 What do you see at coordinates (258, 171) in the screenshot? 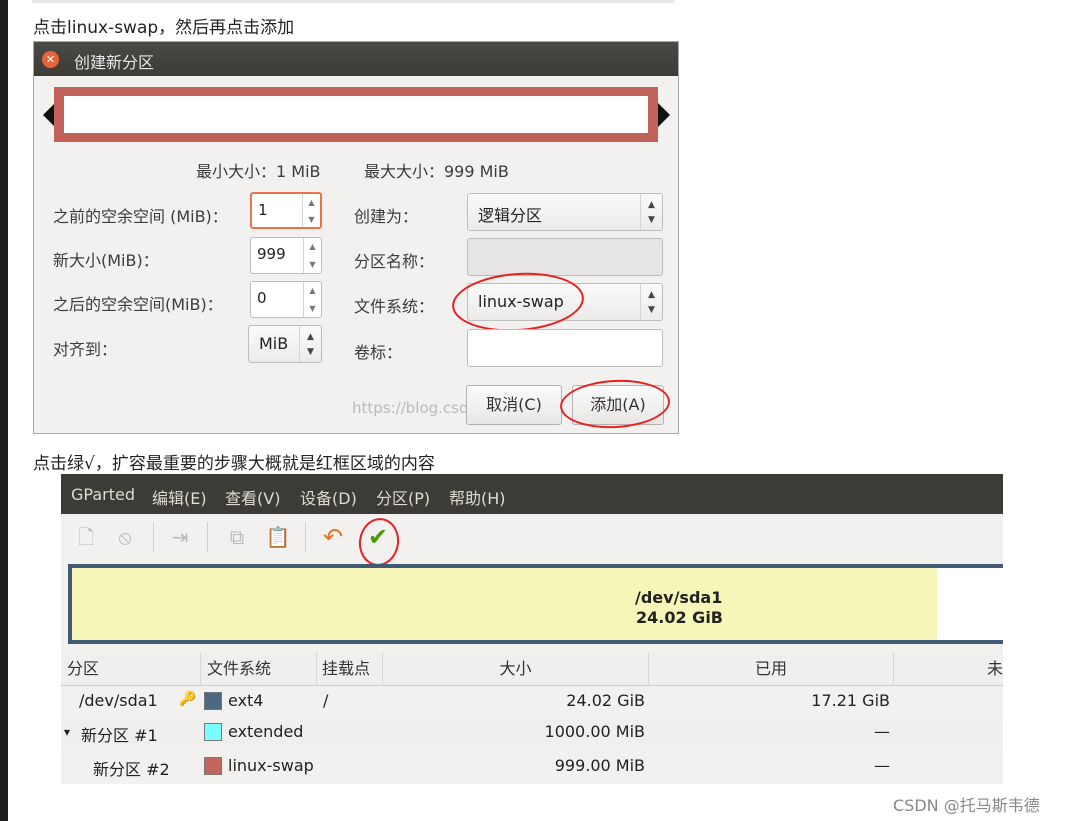
I see `min-size-label: 最小大小：1 MiB` at bounding box center [258, 171].